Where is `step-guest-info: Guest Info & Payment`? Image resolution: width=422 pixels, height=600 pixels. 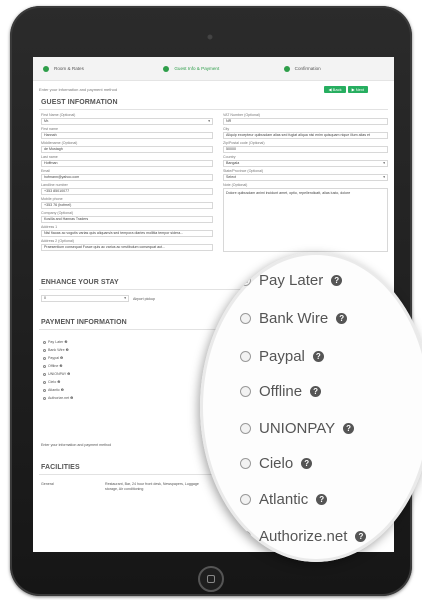
step-guest-info: Guest Info & Payment is located at coordinates (213, 68).